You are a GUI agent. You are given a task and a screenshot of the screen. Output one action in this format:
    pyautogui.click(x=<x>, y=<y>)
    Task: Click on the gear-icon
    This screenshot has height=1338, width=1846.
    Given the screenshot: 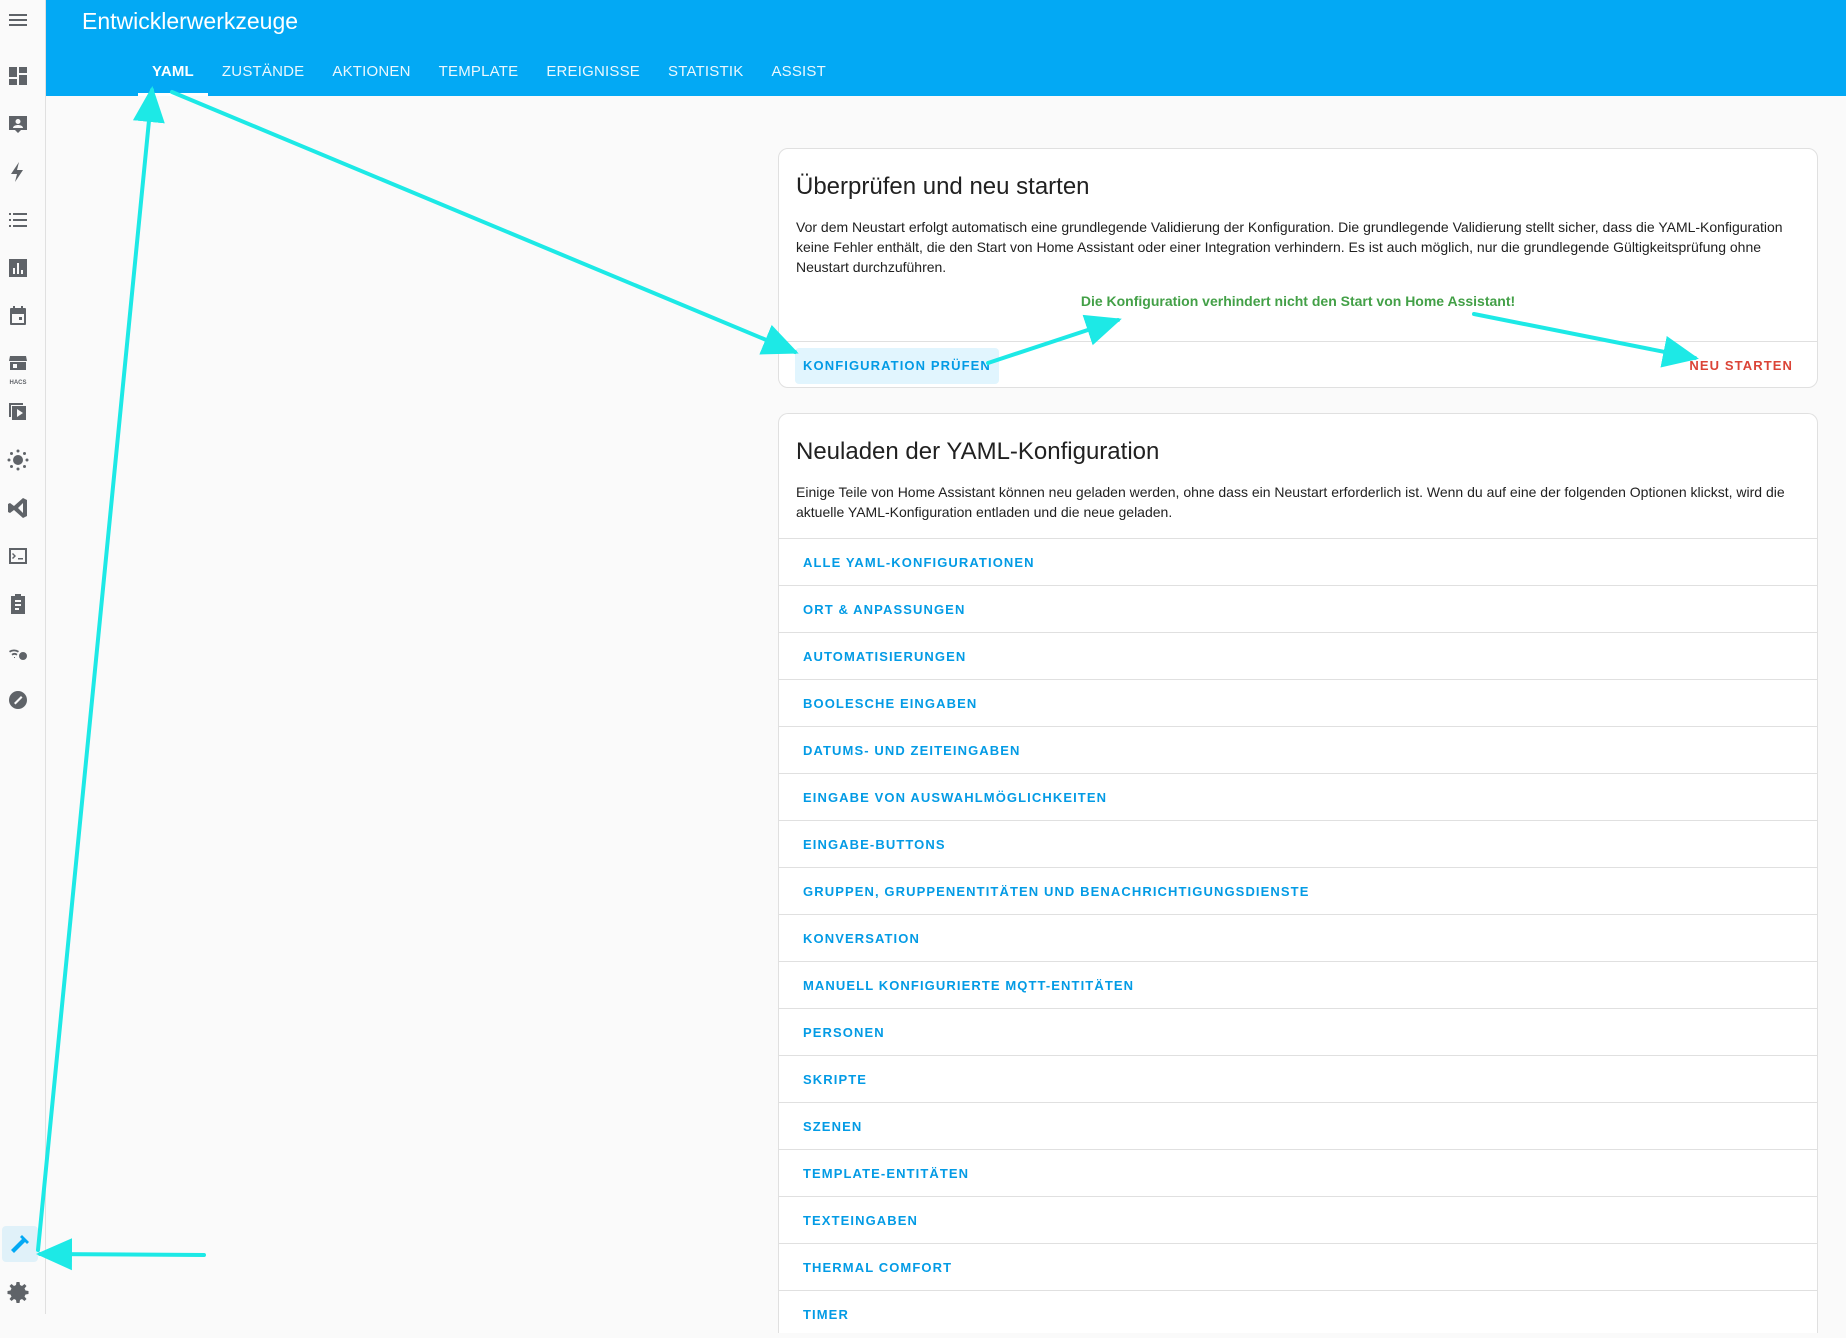 What is the action you would take?
    pyautogui.click(x=18, y=1292)
    